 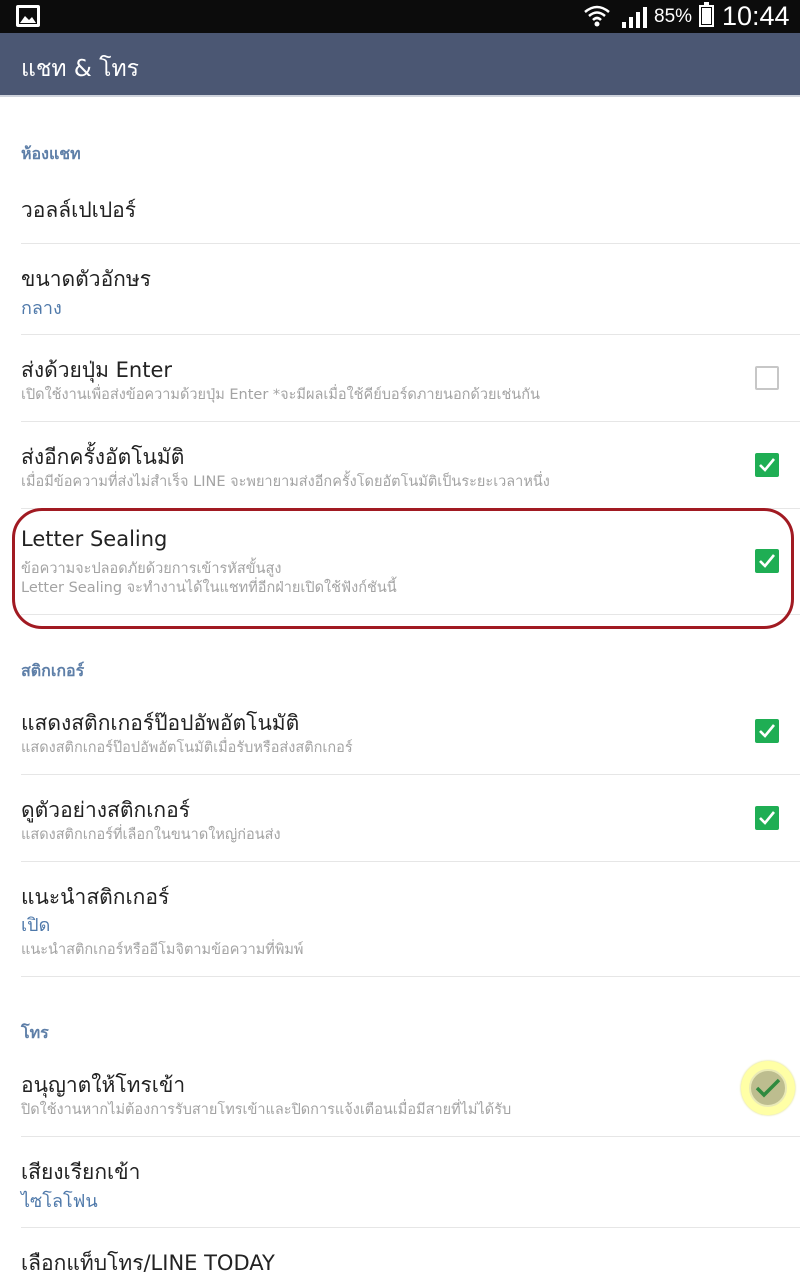 What do you see at coordinates (400, 208) in the screenshot?
I see `setting-wallpaper: วอลล์เปเปอร์` at bounding box center [400, 208].